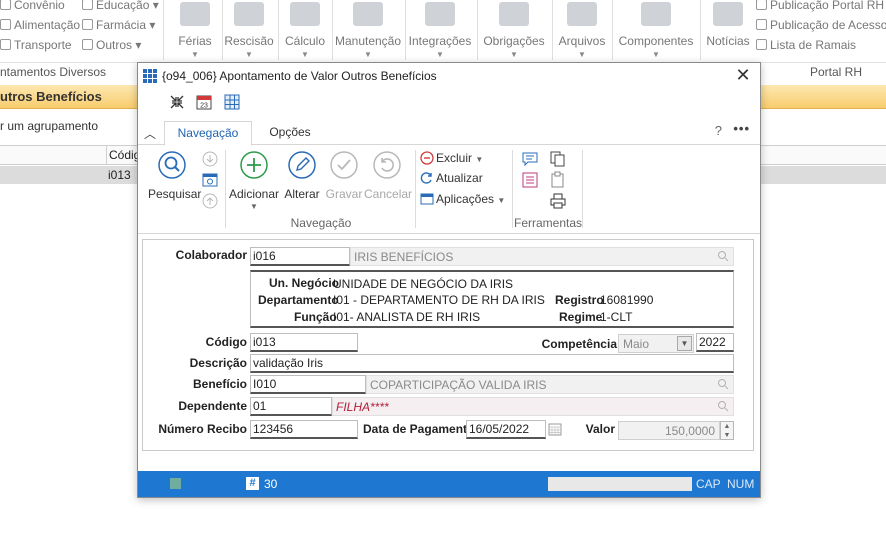 This screenshot has height=558, width=886. Describe the element at coordinates (530, 180) in the screenshot. I see `list-report-icon` at that location.